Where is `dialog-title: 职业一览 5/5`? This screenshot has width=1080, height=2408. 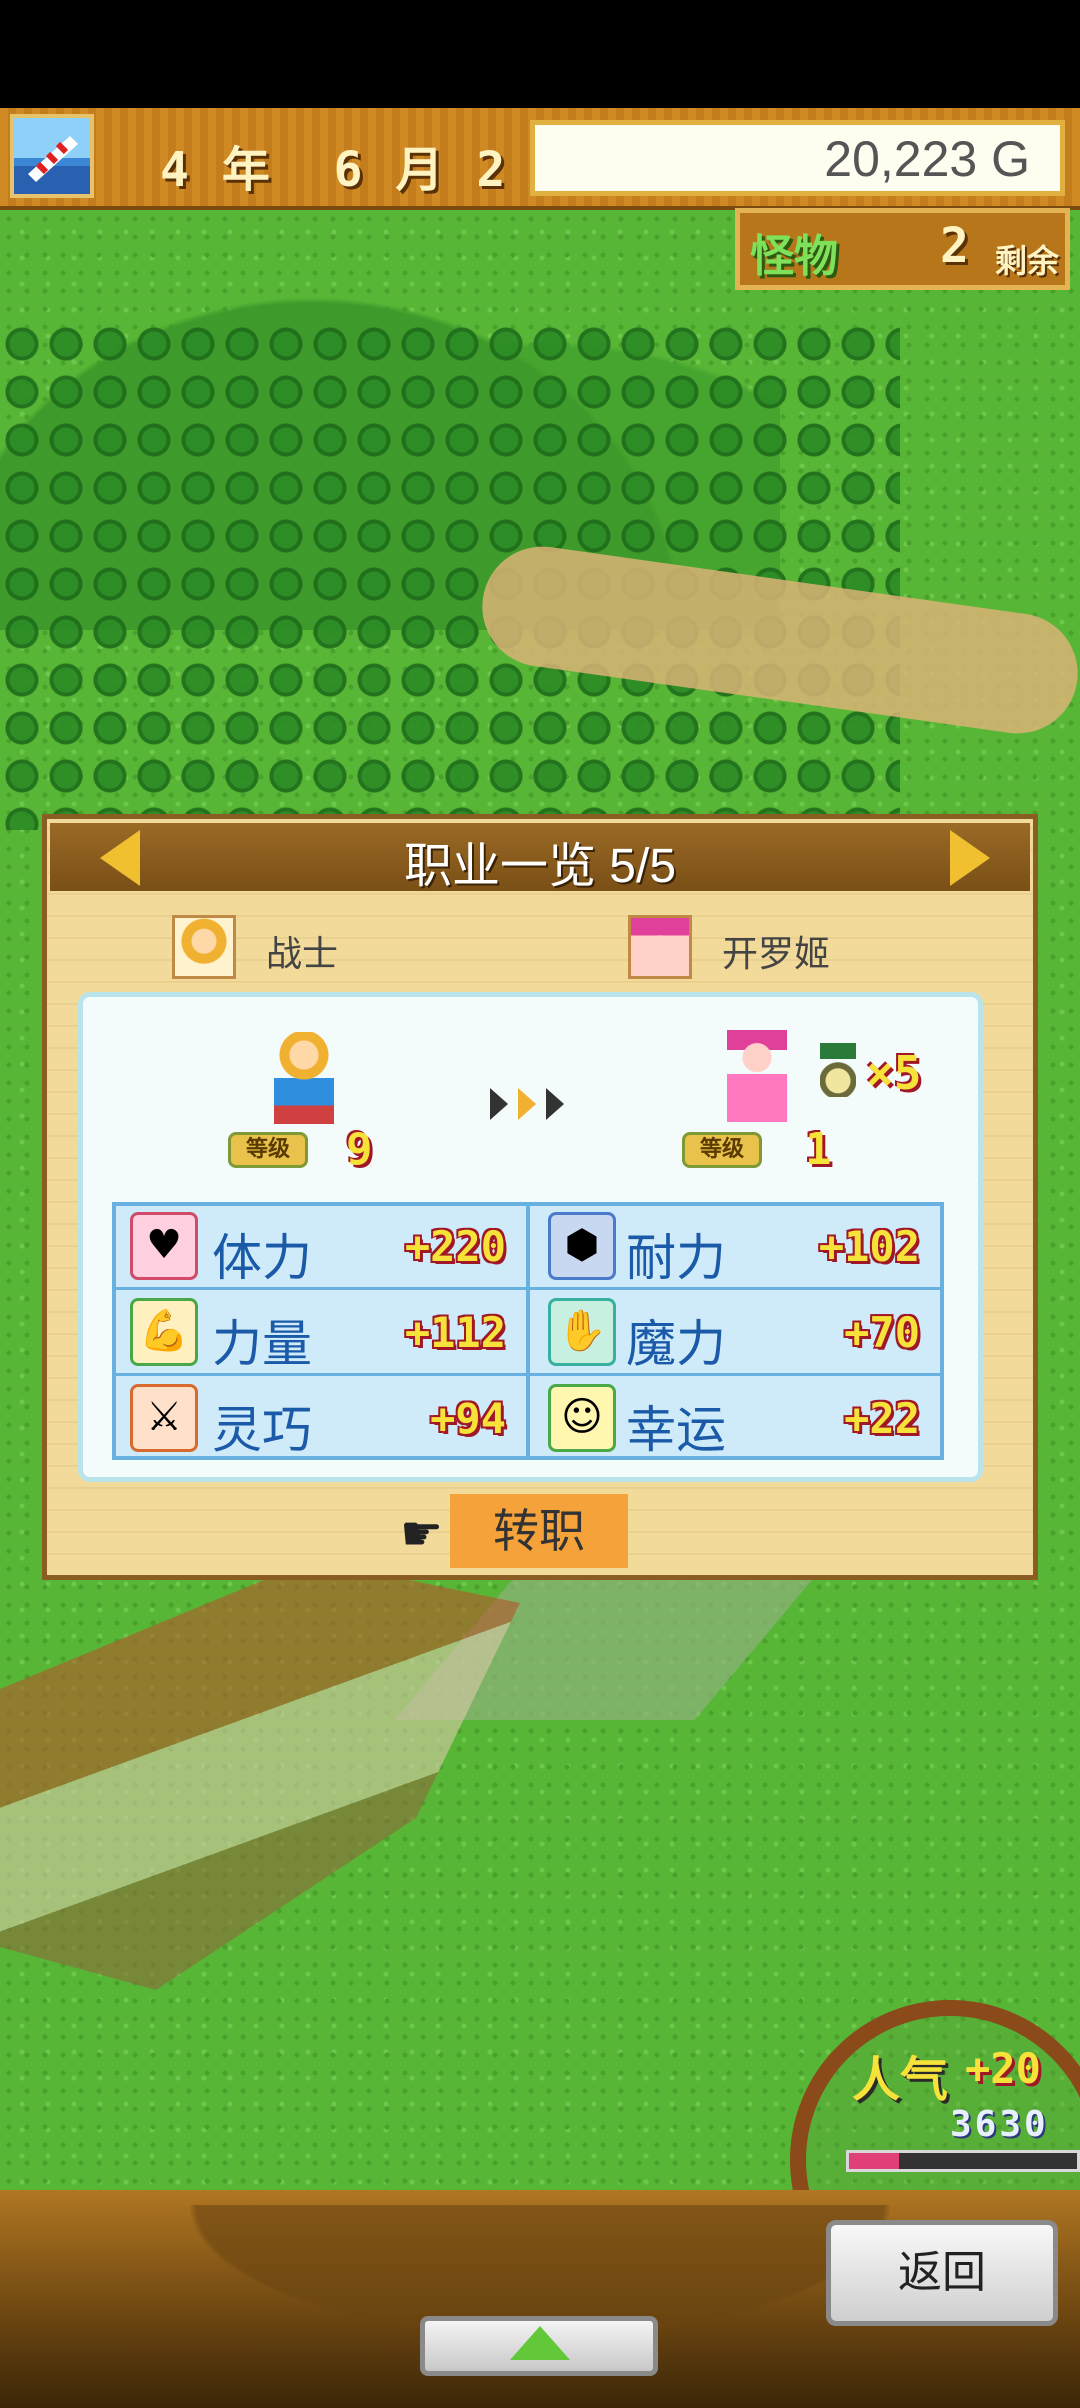
dialog-title: 职业一览 5/5 is located at coordinates (540, 866).